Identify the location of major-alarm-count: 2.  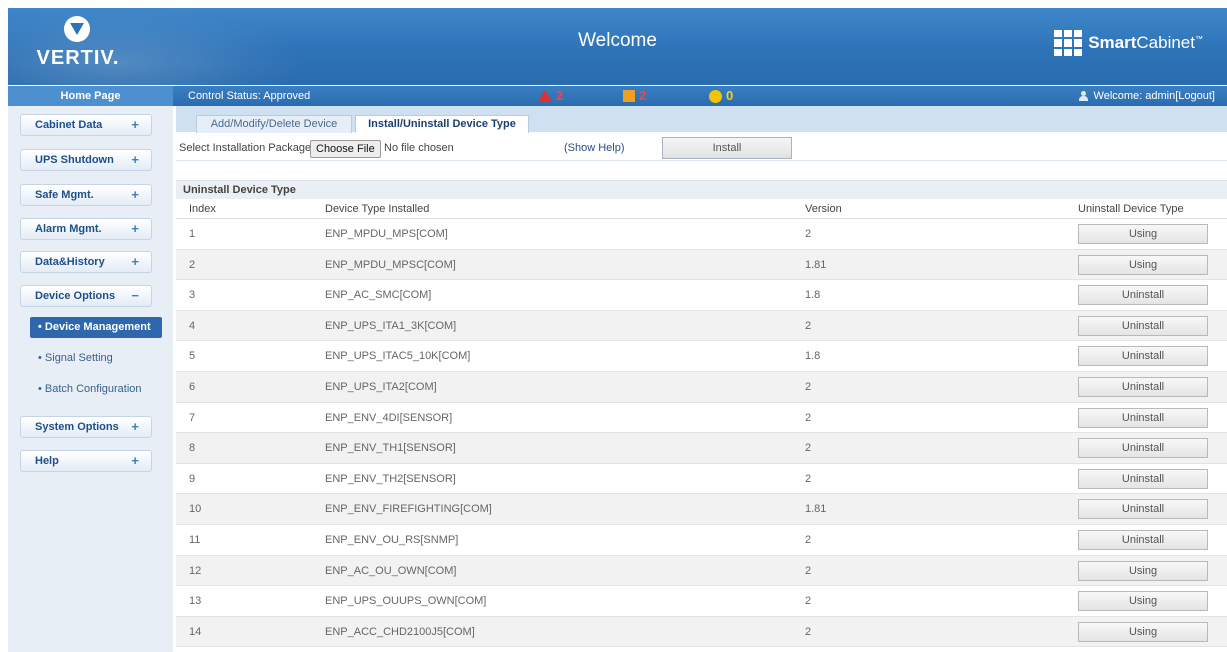
(634, 96).